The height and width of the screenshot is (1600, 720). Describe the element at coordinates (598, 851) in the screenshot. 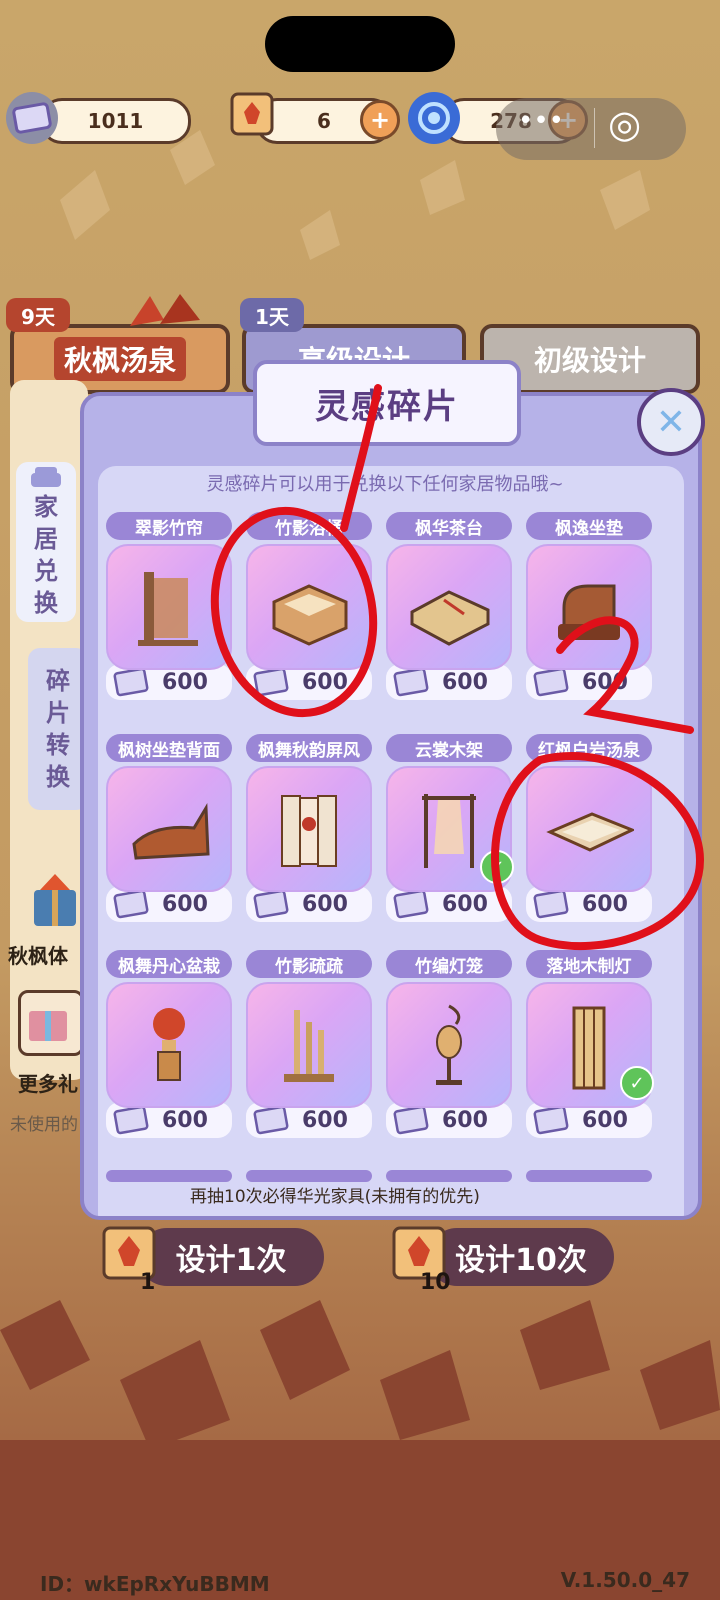

I see `annotation-circle-two` at that location.